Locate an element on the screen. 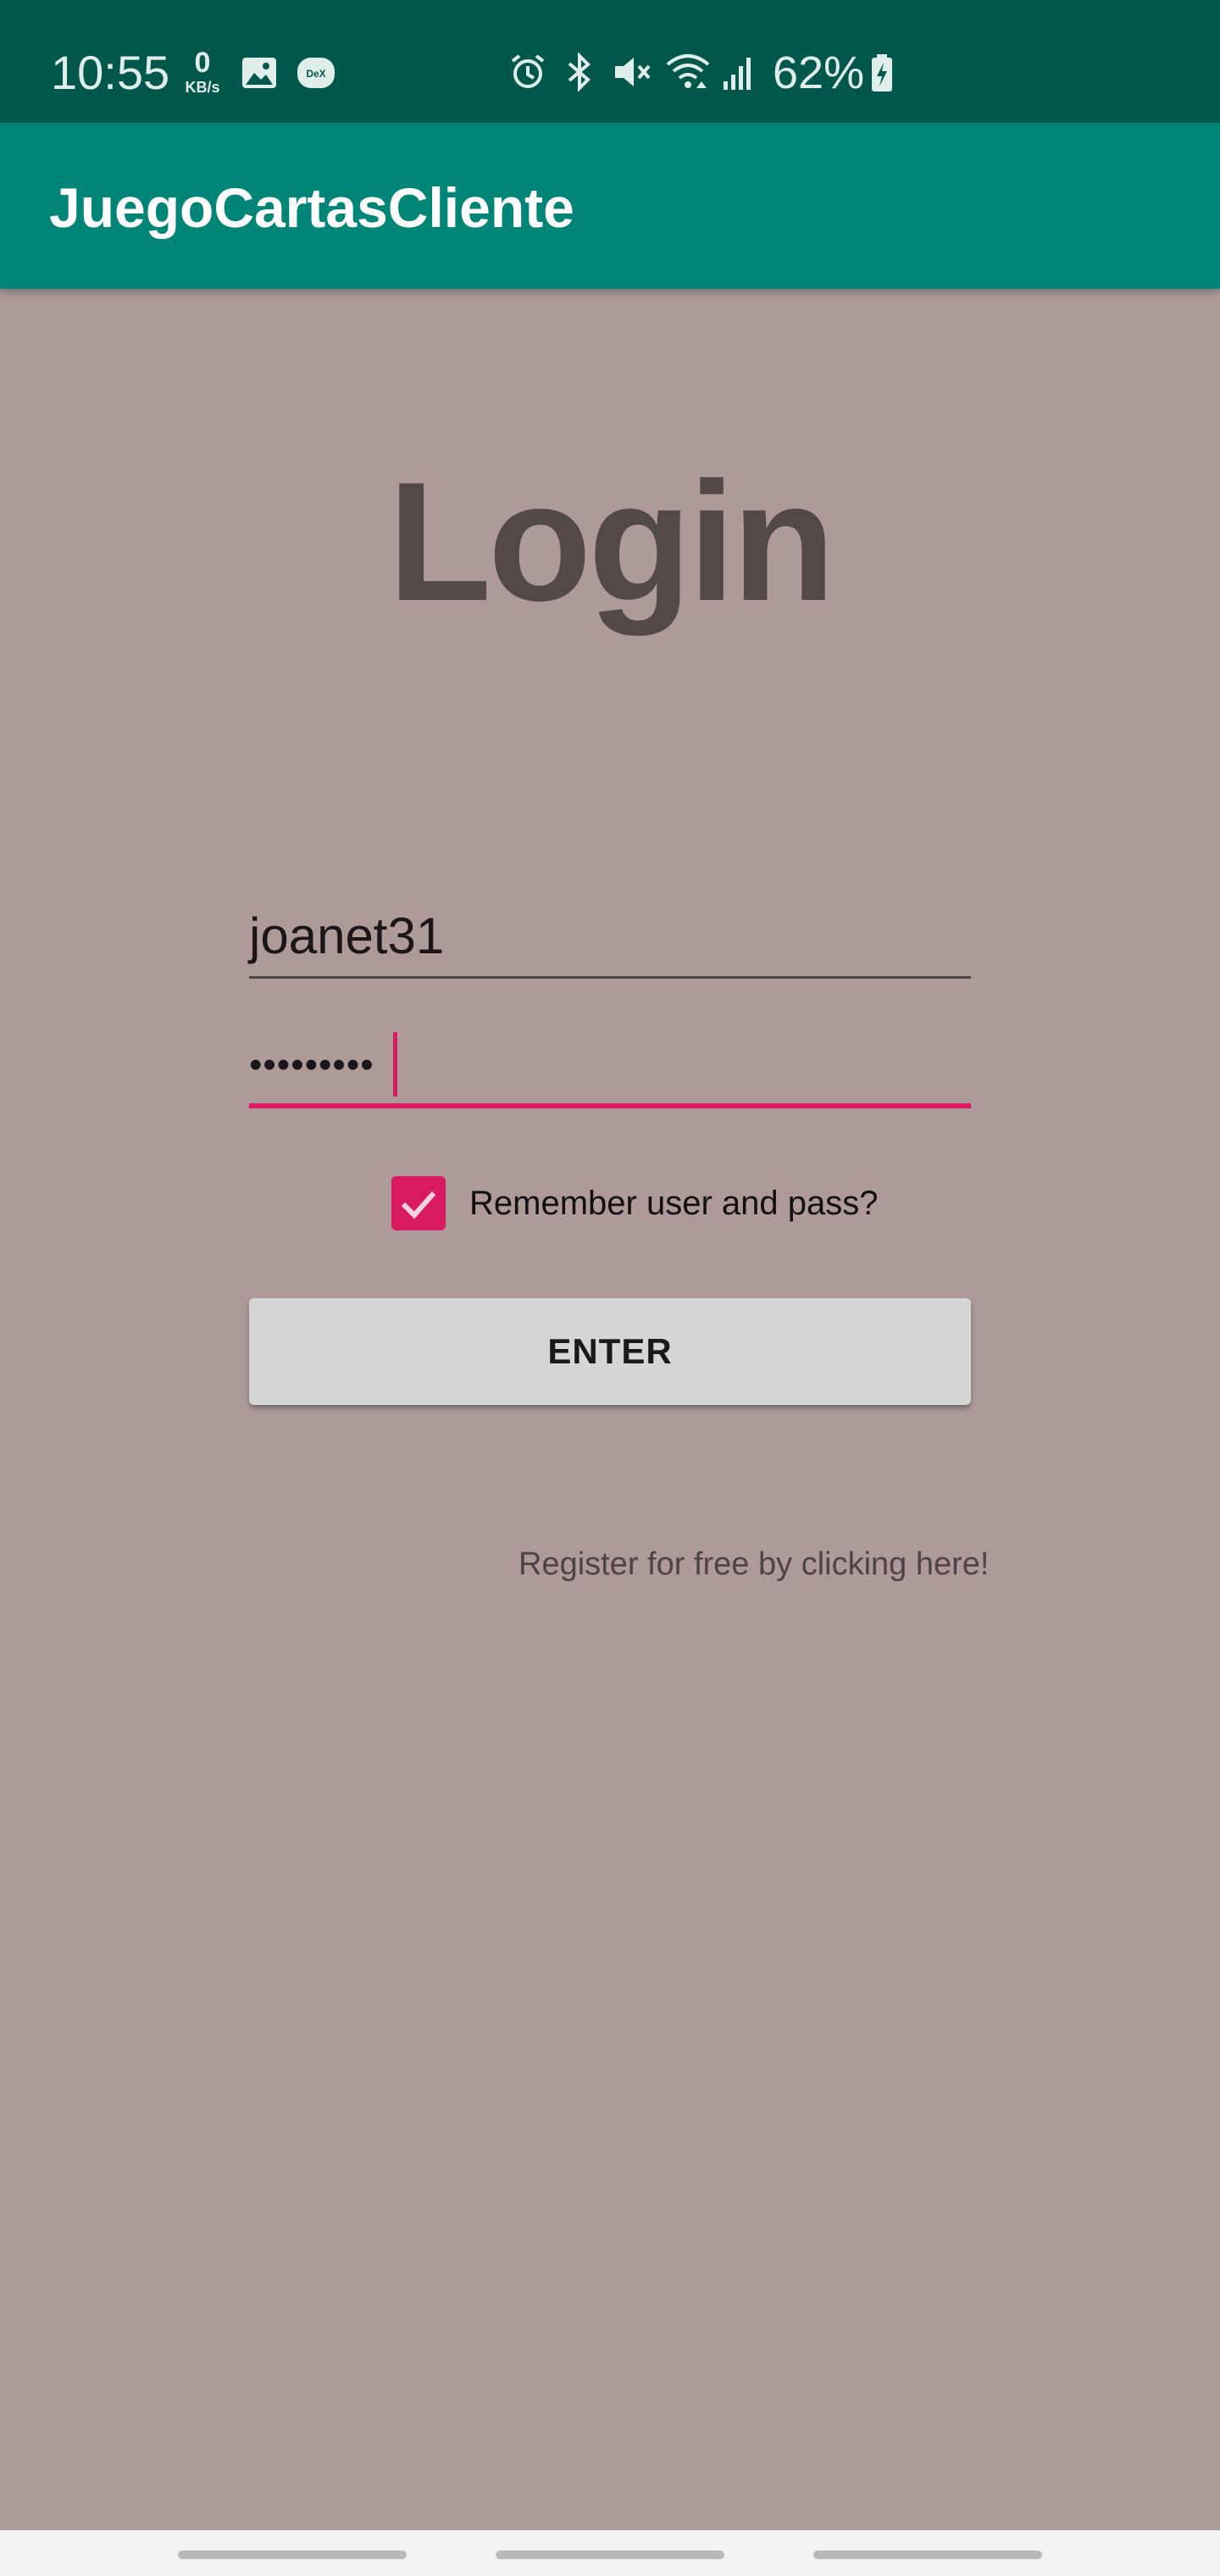  login-heading: Login is located at coordinates (611, 541).